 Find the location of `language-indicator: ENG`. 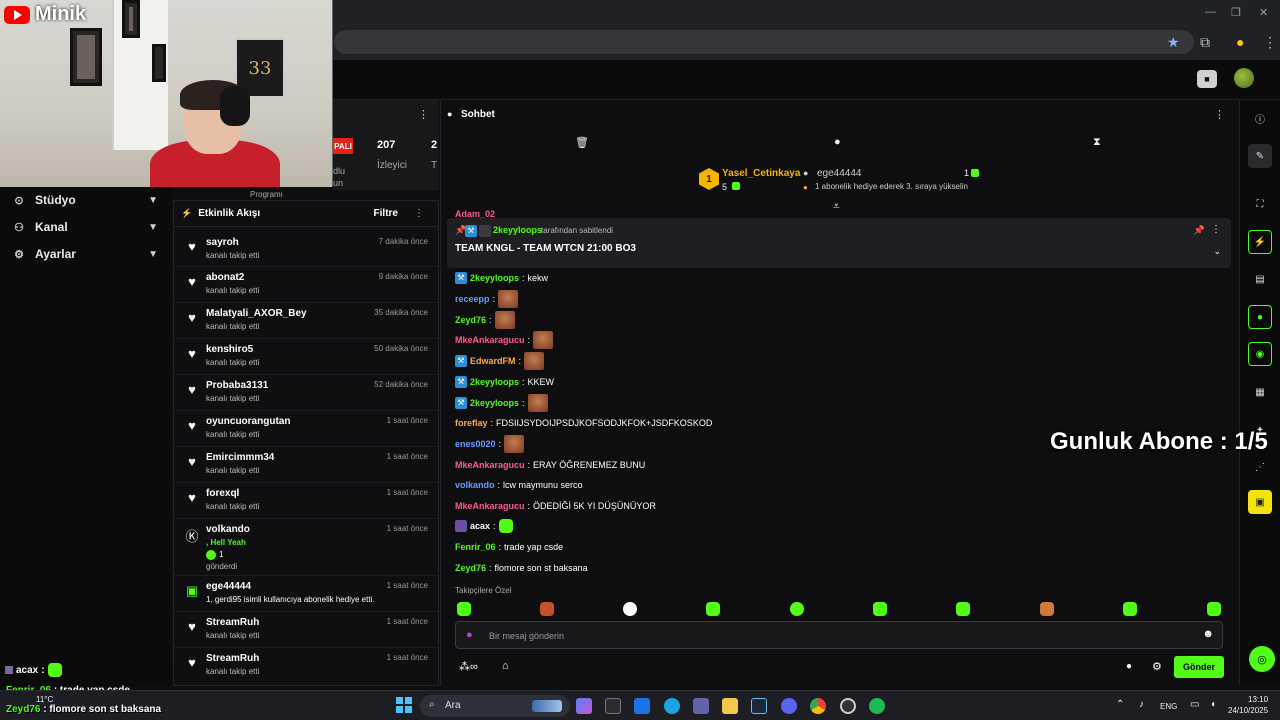

language-indicator: ENG is located at coordinates (1168, 706).